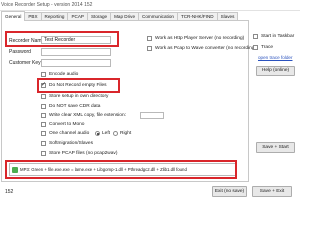  I want to click on encode-audio-label: Encode audio, so click(64, 74).